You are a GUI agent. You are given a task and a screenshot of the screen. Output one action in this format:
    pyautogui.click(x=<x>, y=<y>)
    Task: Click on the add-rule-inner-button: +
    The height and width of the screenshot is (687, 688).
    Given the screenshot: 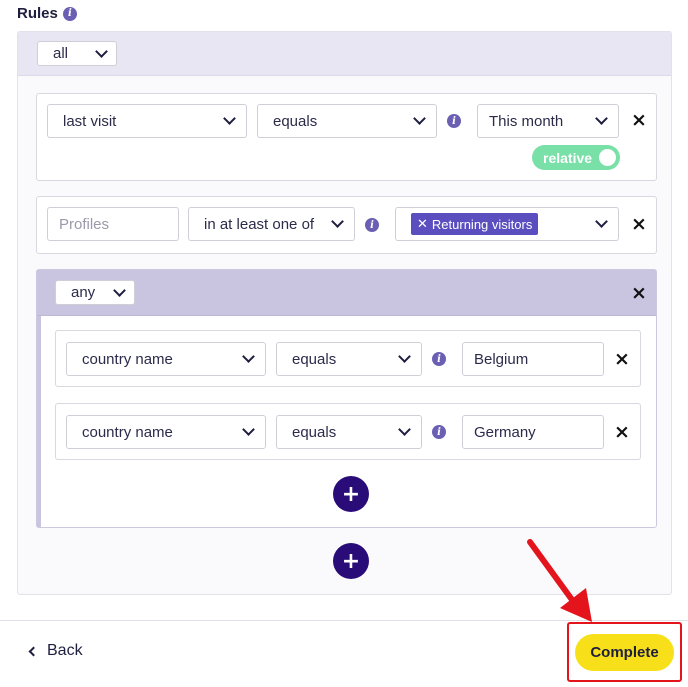 What is the action you would take?
    pyautogui.click(x=351, y=494)
    